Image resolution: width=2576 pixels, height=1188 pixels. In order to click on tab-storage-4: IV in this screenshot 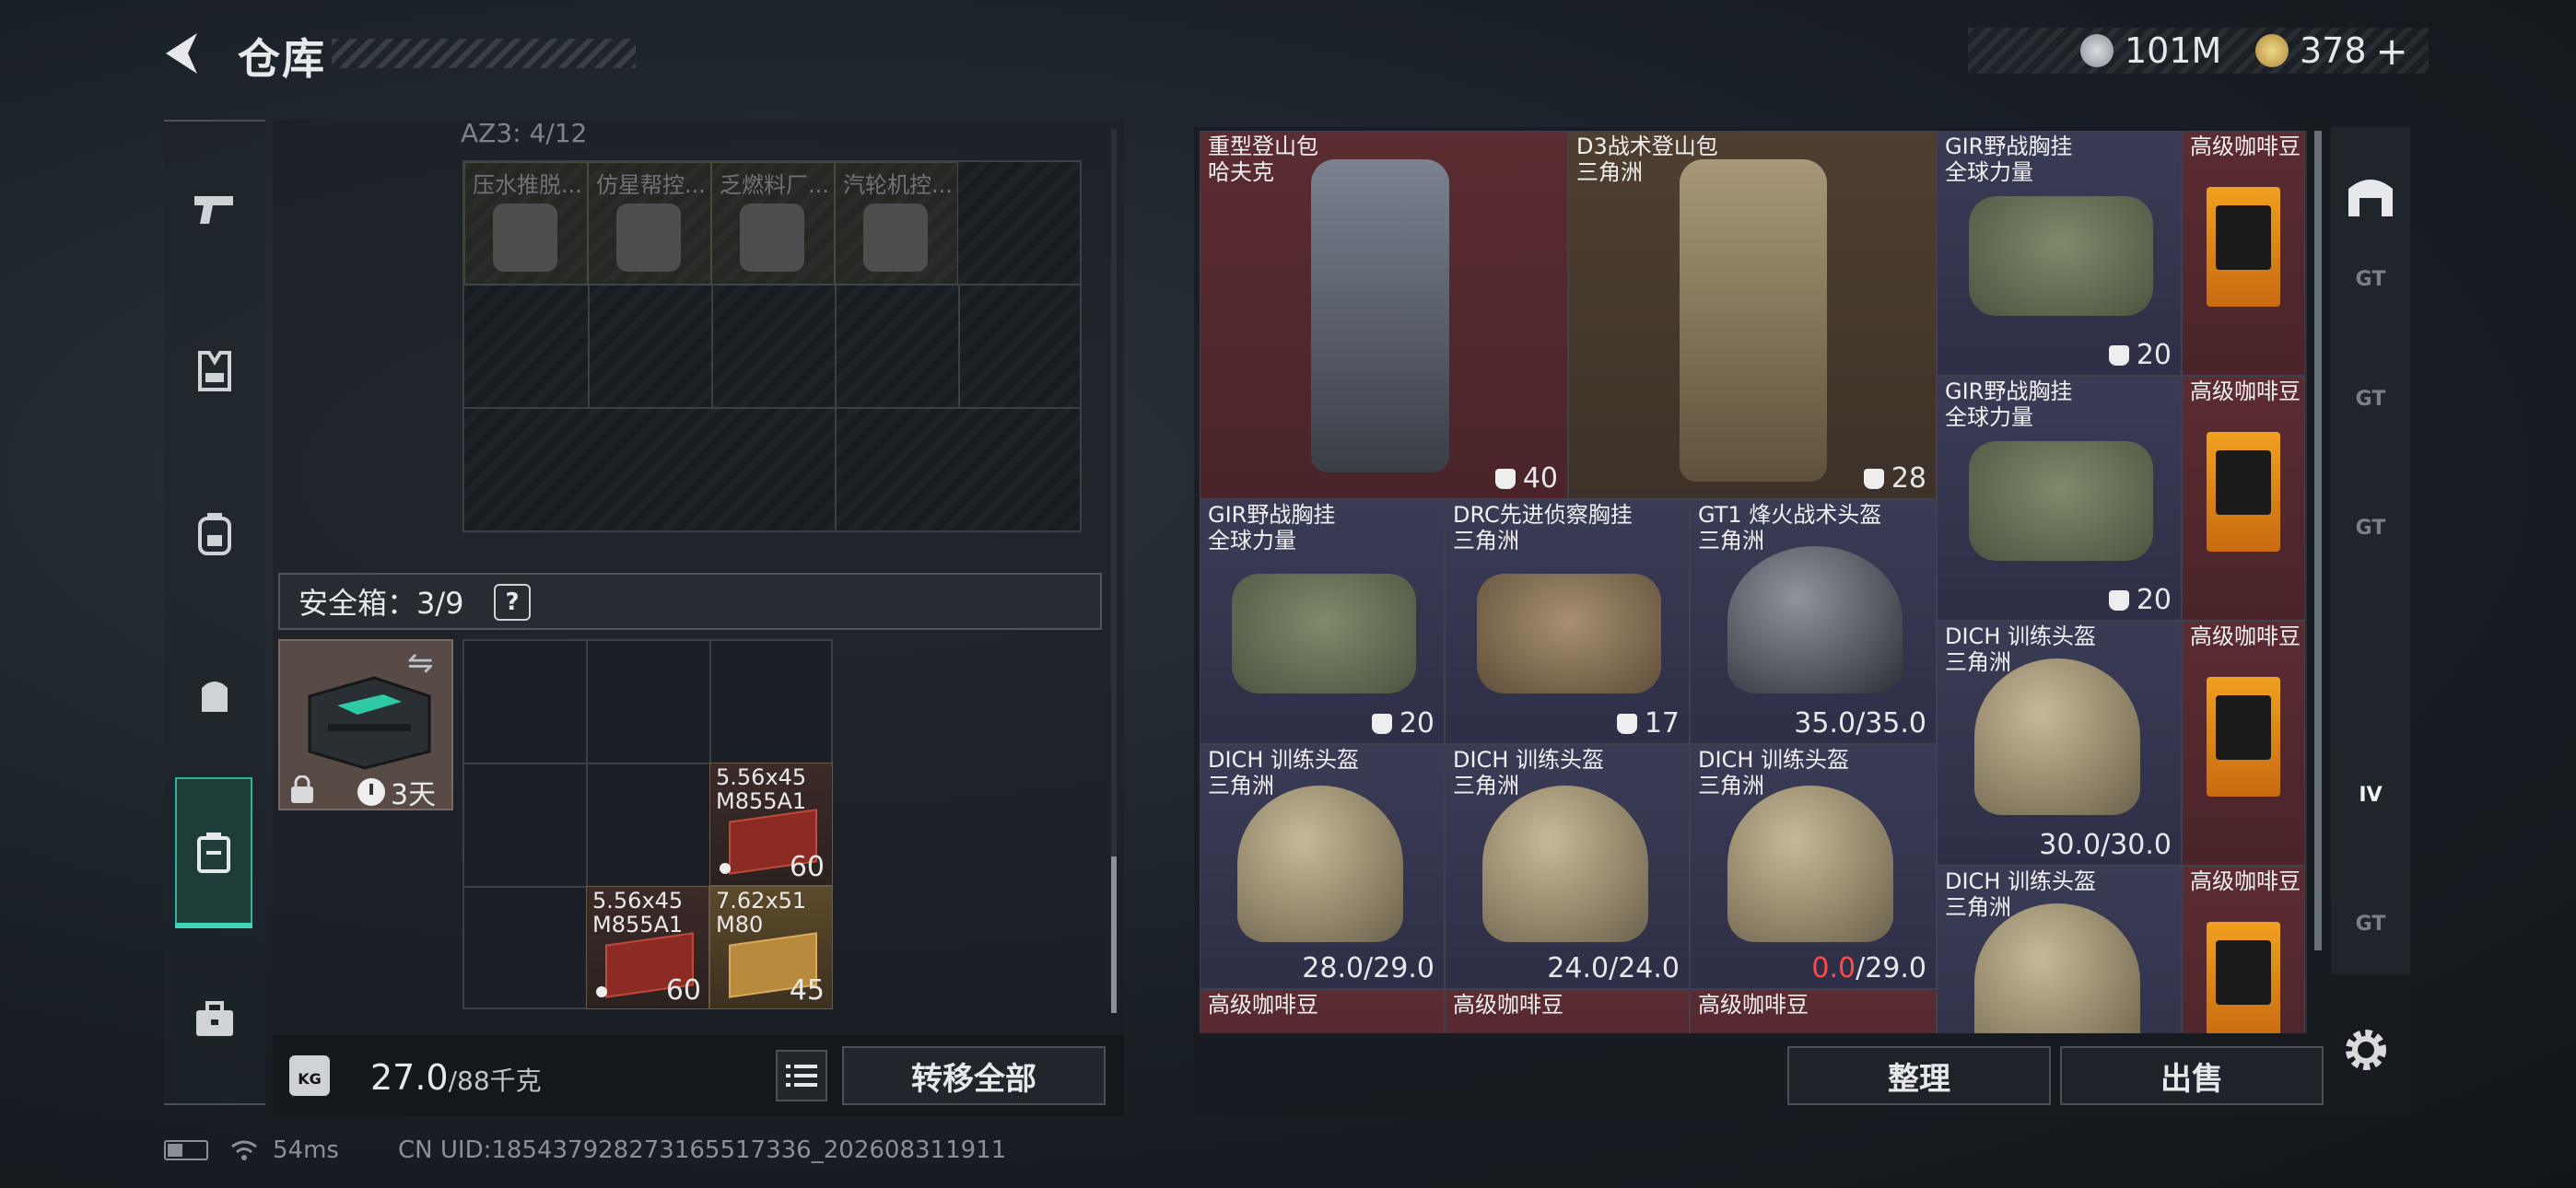, I will do `click(2370, 794)`.